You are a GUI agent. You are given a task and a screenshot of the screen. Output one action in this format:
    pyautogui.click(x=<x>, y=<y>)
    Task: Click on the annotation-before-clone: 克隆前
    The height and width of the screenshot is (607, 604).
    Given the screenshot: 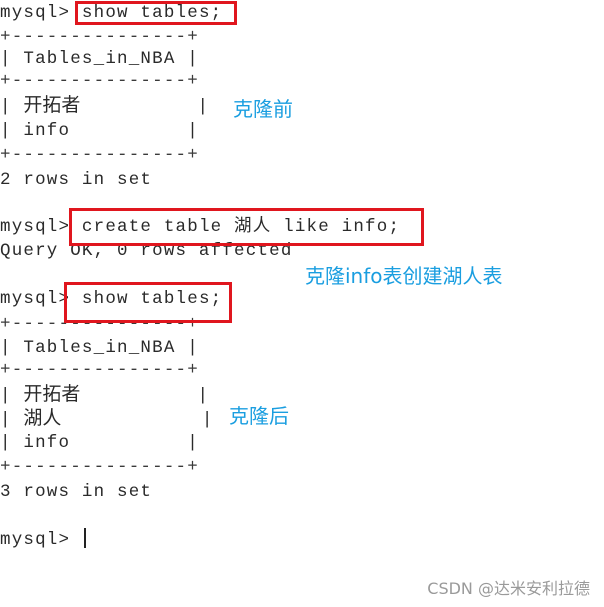 What is the action you would take?
    pyautogui.click(x=263, y=109)
    